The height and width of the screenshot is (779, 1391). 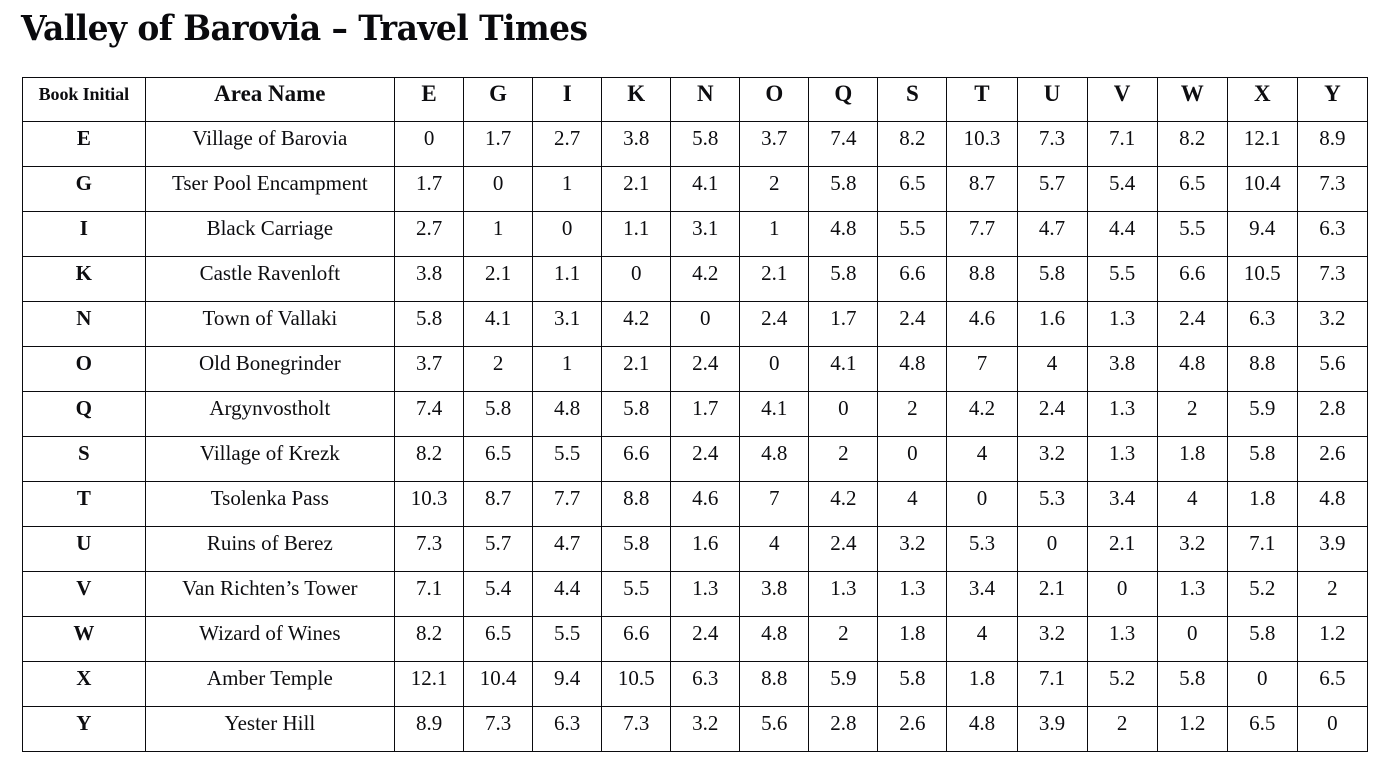 I want to click on column-header-e-label: E, so click(x=429, y=93).